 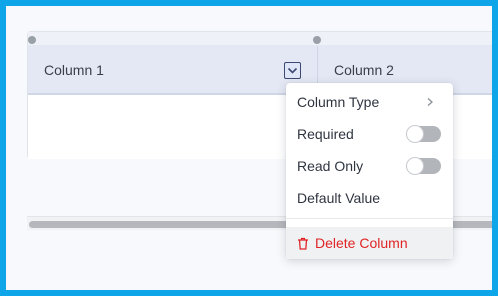 What do you see at coordinates (369, 166) in the screenshot?
I see `menu-item-read-only: Read Only` at bounding box center [369, 166].